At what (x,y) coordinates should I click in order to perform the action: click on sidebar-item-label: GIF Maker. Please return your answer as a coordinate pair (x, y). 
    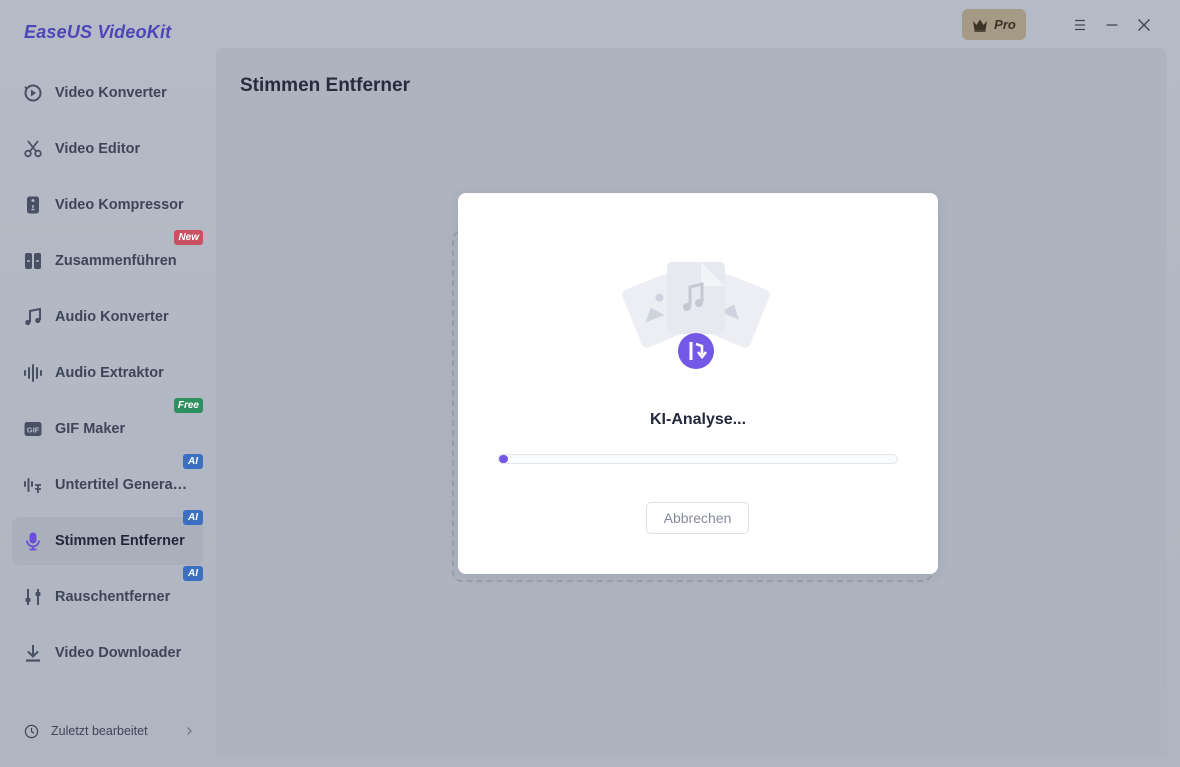
    Looking at the image, I should click on (90, 429).